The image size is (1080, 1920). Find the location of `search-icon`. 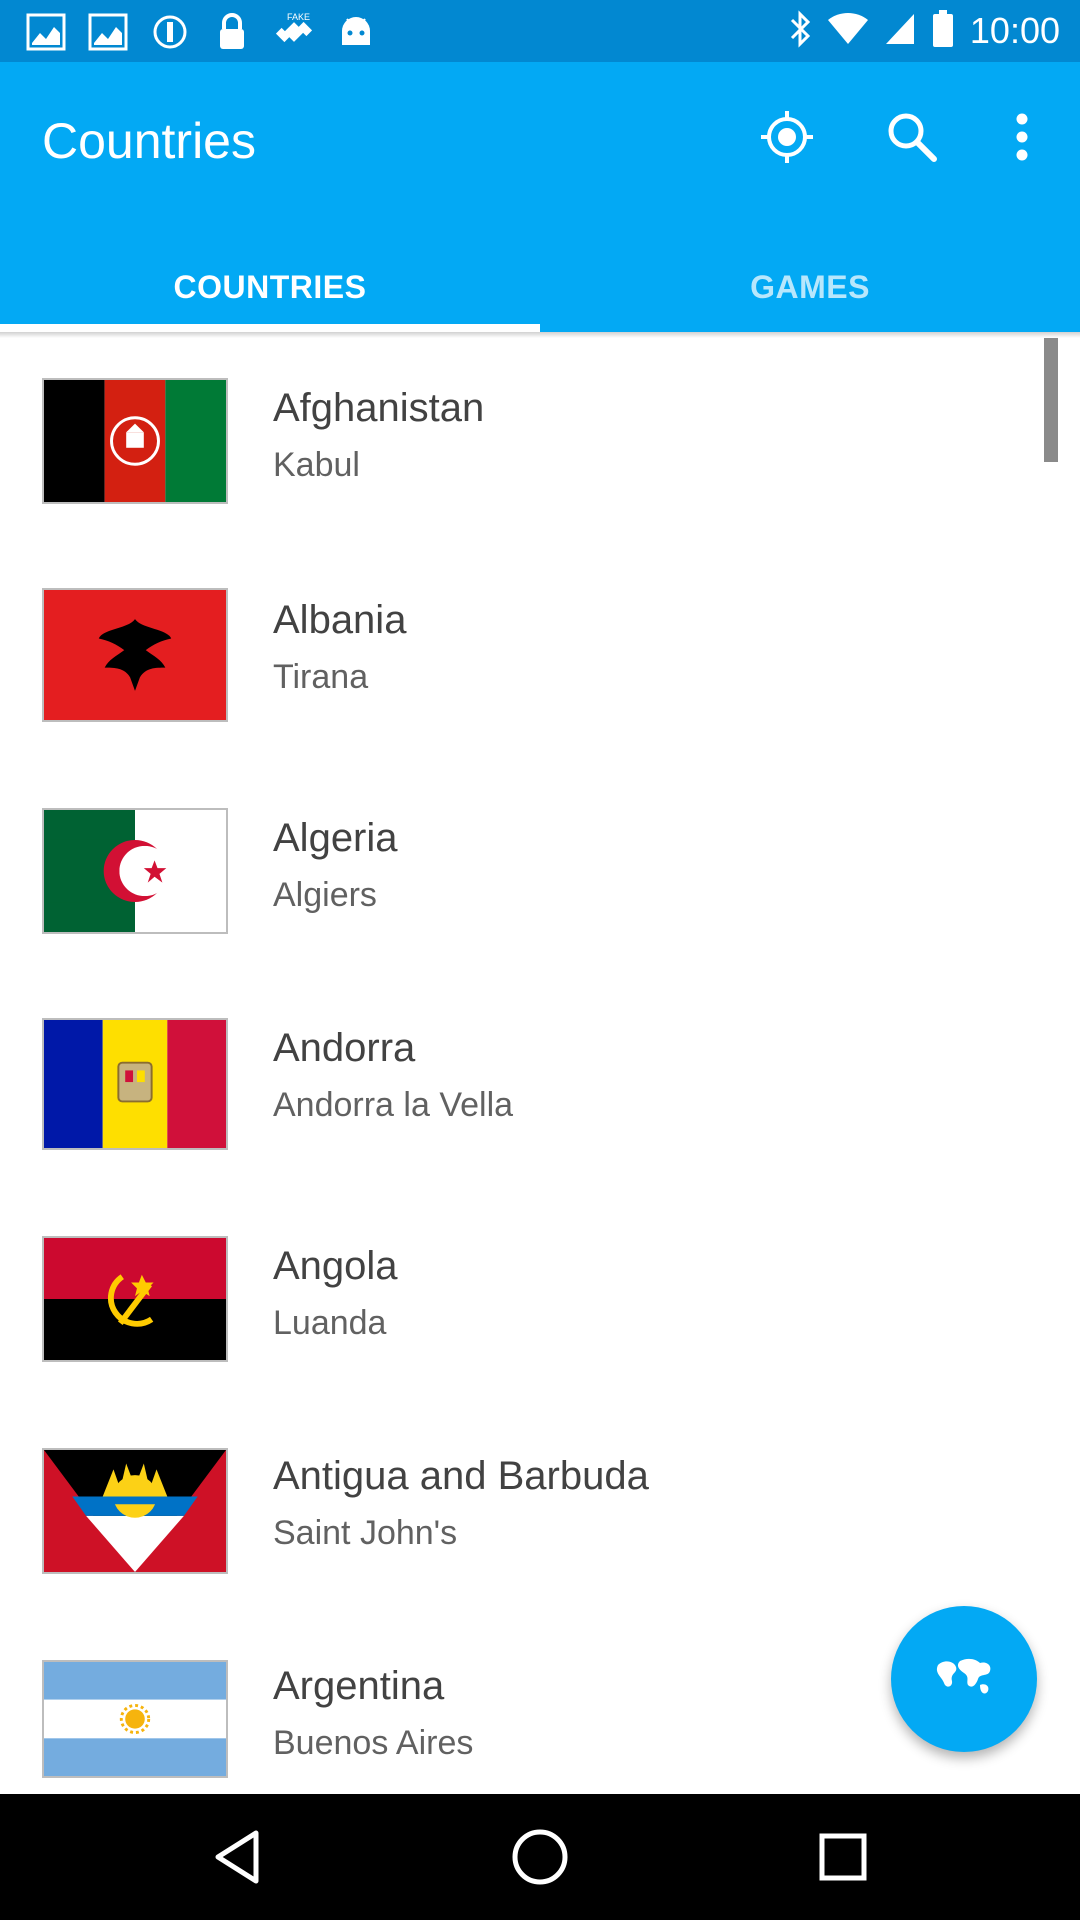

search-icon is located at coordinates (912, 137).